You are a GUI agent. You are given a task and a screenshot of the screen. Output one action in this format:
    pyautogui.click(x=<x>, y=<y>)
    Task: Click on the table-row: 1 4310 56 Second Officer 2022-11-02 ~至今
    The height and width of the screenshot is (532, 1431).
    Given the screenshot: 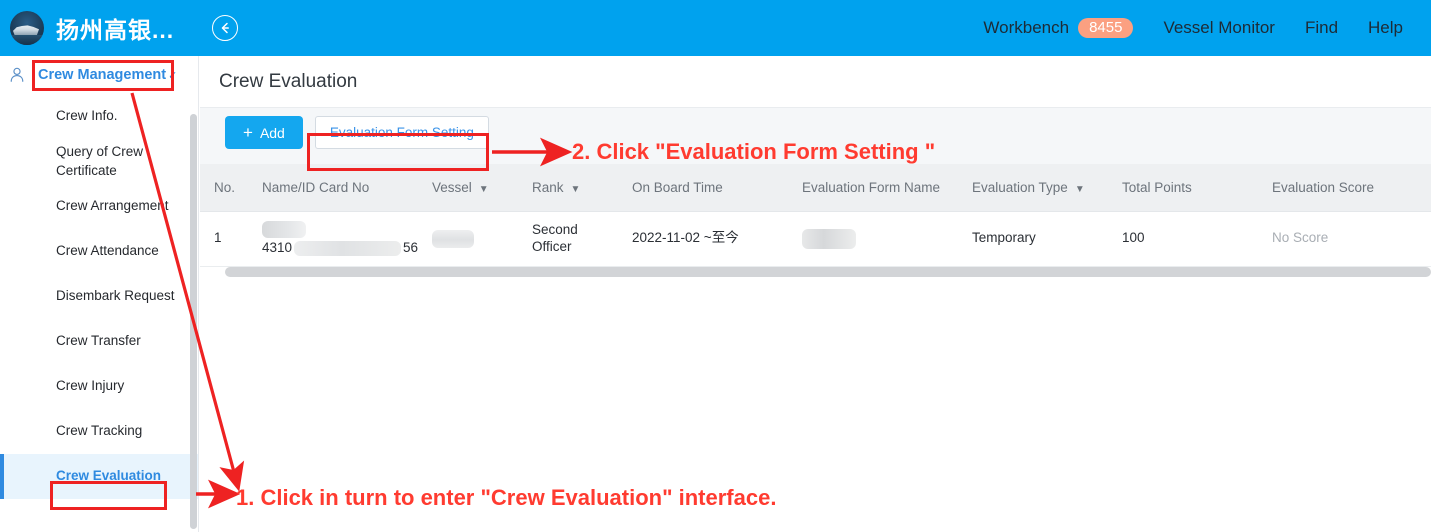 What is the action you would take?
    pyautogui.click(x=815, y=239)
    